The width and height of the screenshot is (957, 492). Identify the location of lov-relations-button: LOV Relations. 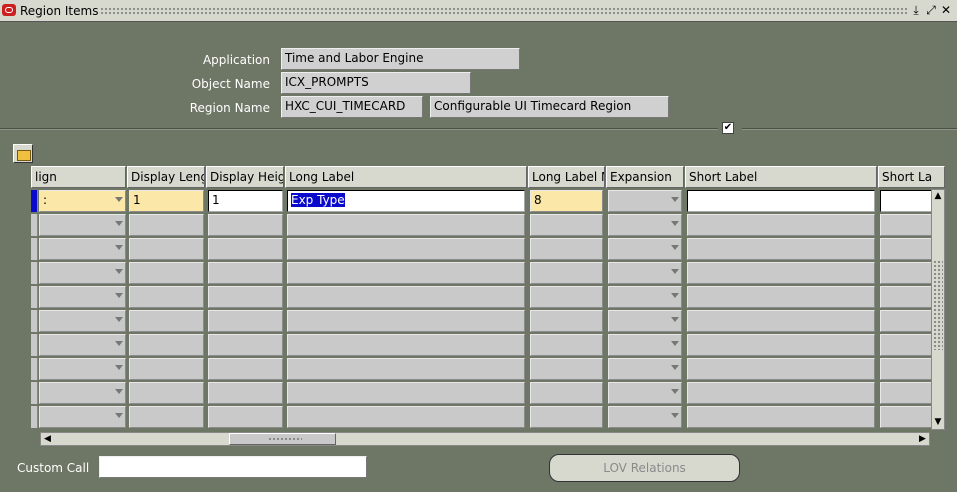
(644, 468).